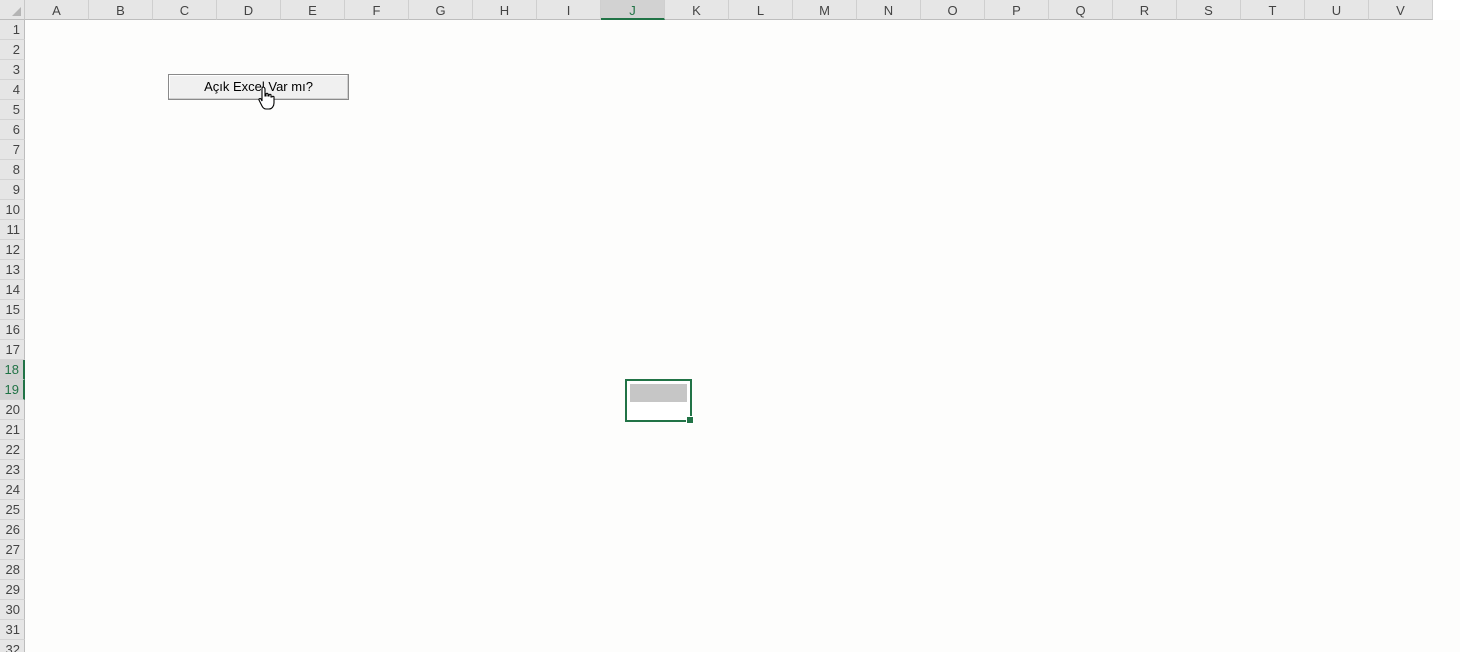  I want to click on selected-cell-range, so click(659, 401).